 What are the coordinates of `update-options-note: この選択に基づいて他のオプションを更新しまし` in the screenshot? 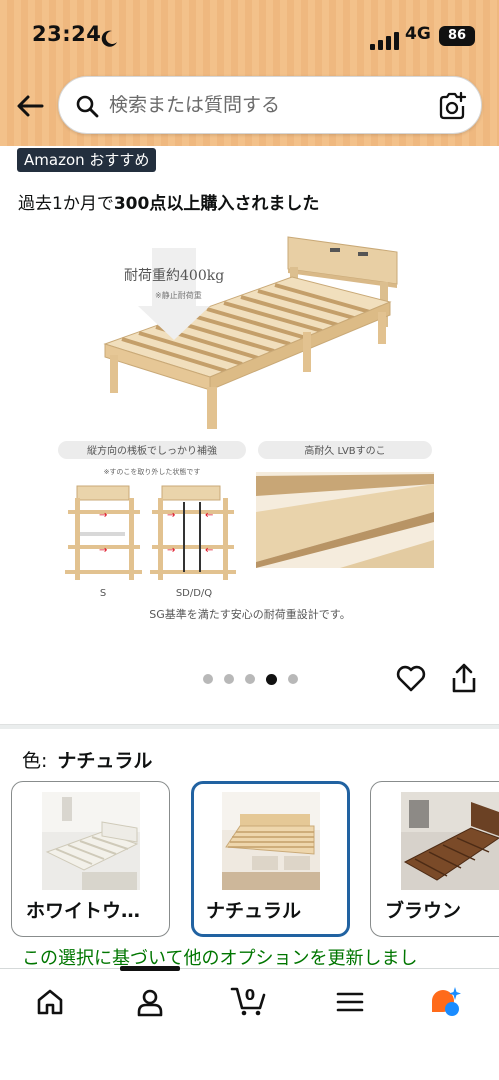 It's located at (220, 958).